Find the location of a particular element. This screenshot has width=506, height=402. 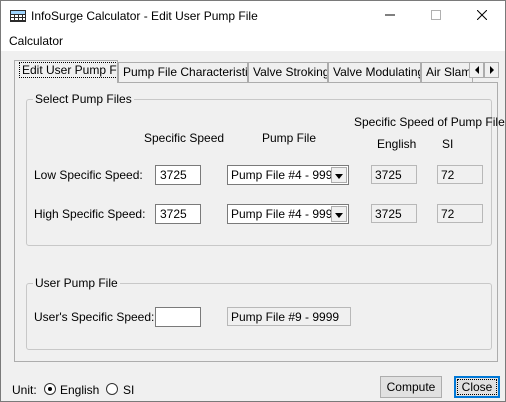

column-header-english: English is located at coordinates (397, 144).